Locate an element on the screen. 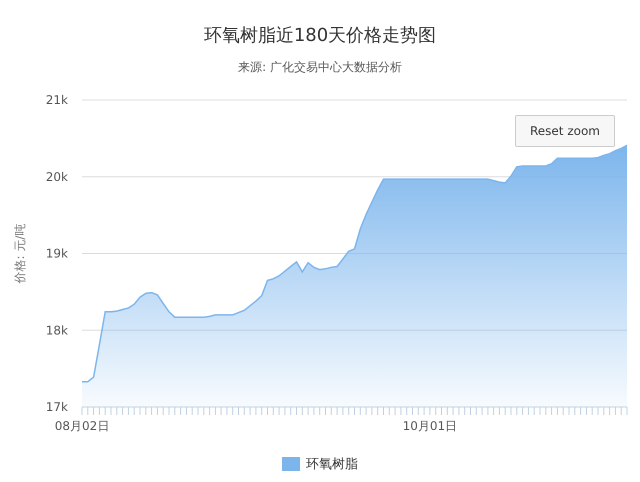 This screenshot has width=640, height=482. y-tick-label: 17k is located at coordinates (57, 407).